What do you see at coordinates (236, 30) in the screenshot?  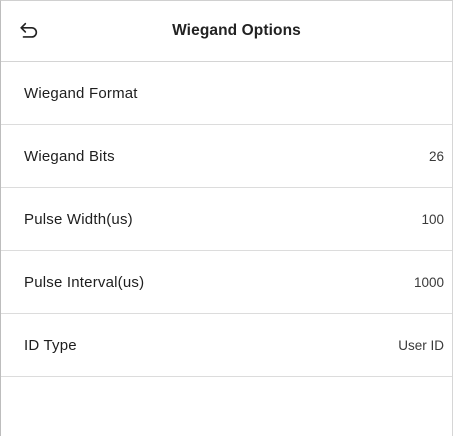 I see `page-title: Wiegand Options` at bounding box center [236, 30].